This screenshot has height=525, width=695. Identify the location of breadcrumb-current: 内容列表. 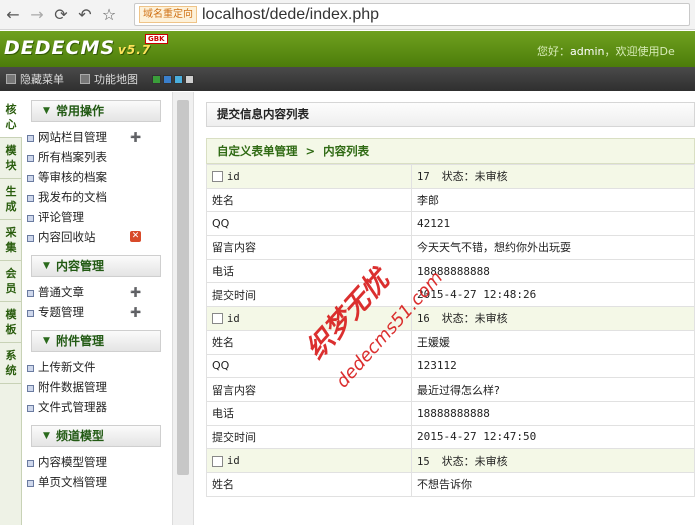
(346, 151).